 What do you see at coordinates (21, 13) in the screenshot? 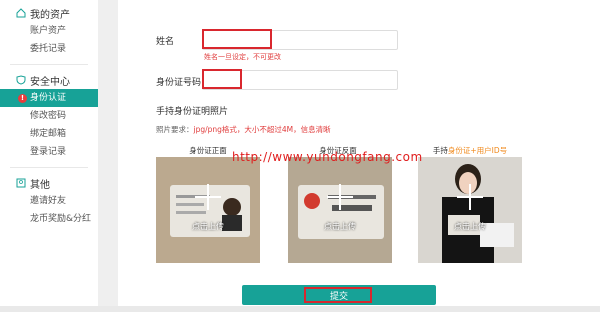
I see `home-icon` at bounding box center [21, 13].